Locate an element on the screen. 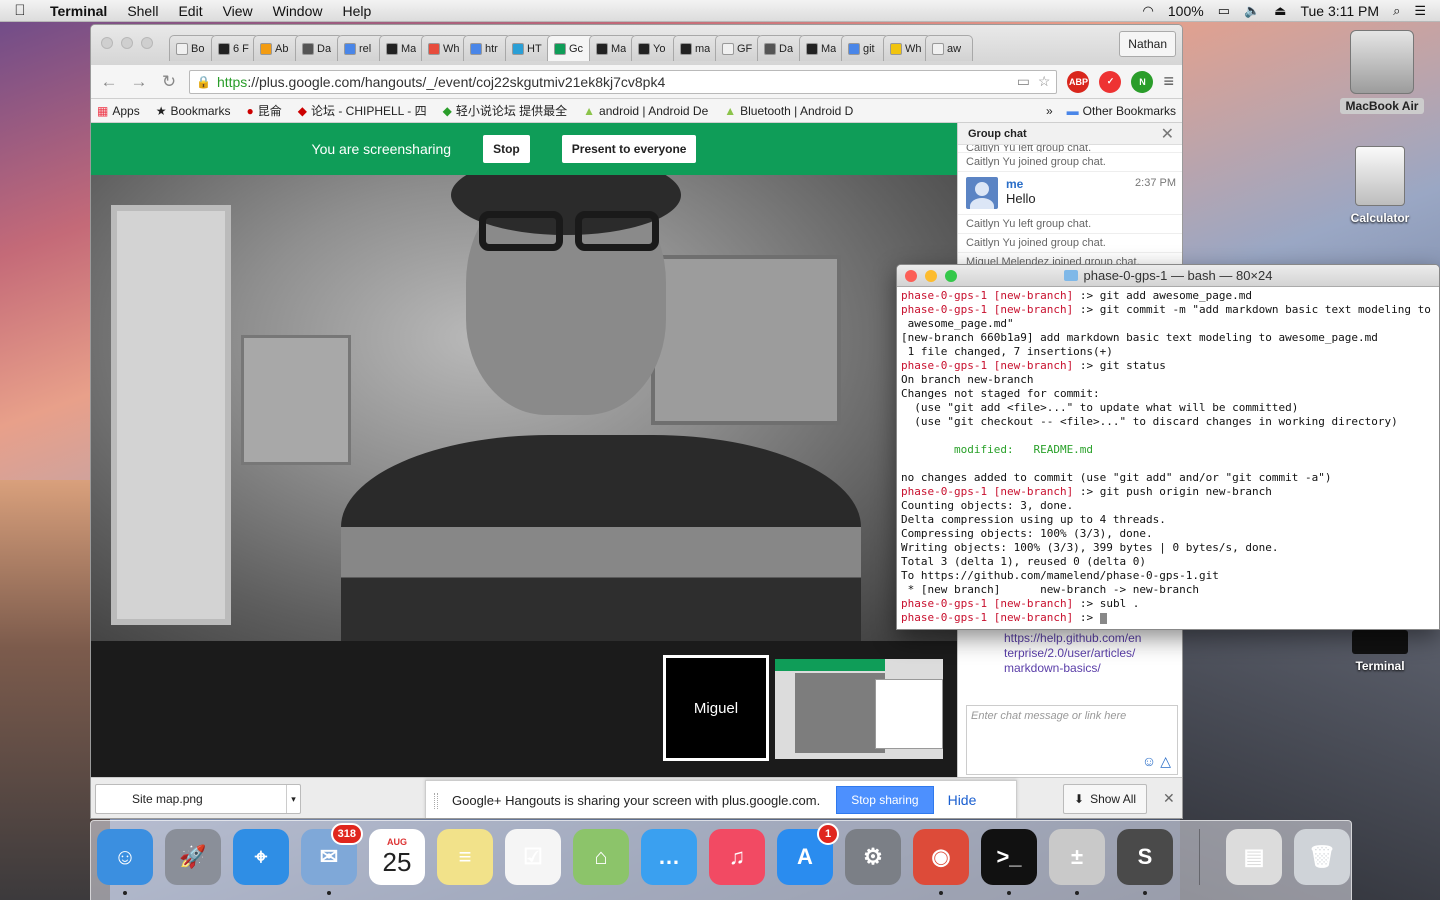 This screenshot has width=1440, height=900. menu-app-name: Terminal is located at coordinates (78, 11).